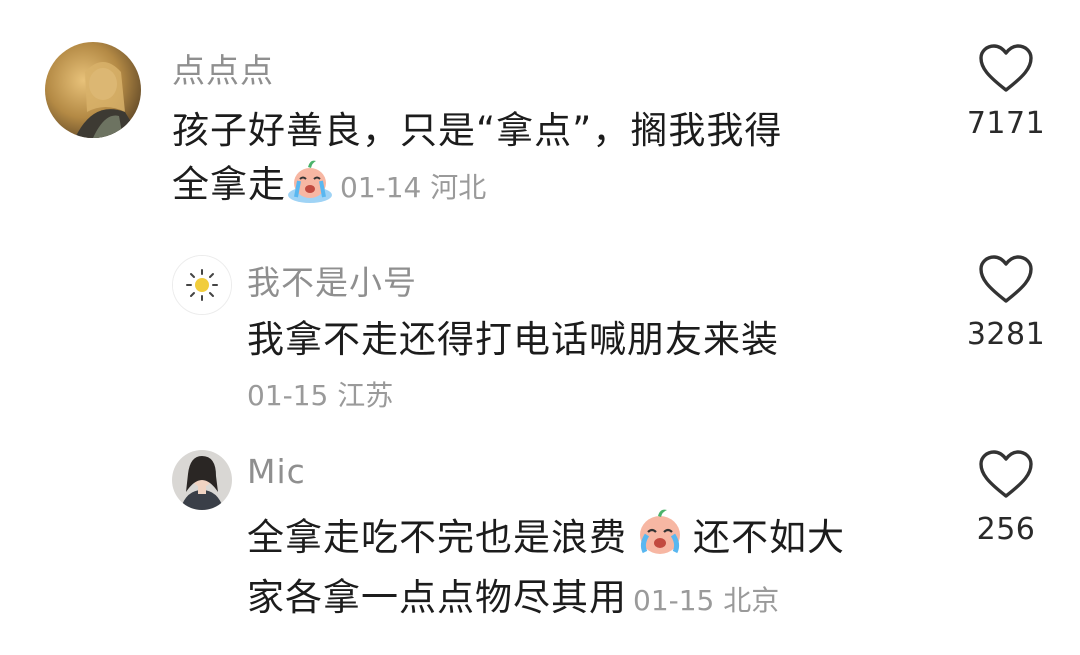 This screenshot has width=1080, height=655. I want to click on like-count: 7171, so click(1006, 123).